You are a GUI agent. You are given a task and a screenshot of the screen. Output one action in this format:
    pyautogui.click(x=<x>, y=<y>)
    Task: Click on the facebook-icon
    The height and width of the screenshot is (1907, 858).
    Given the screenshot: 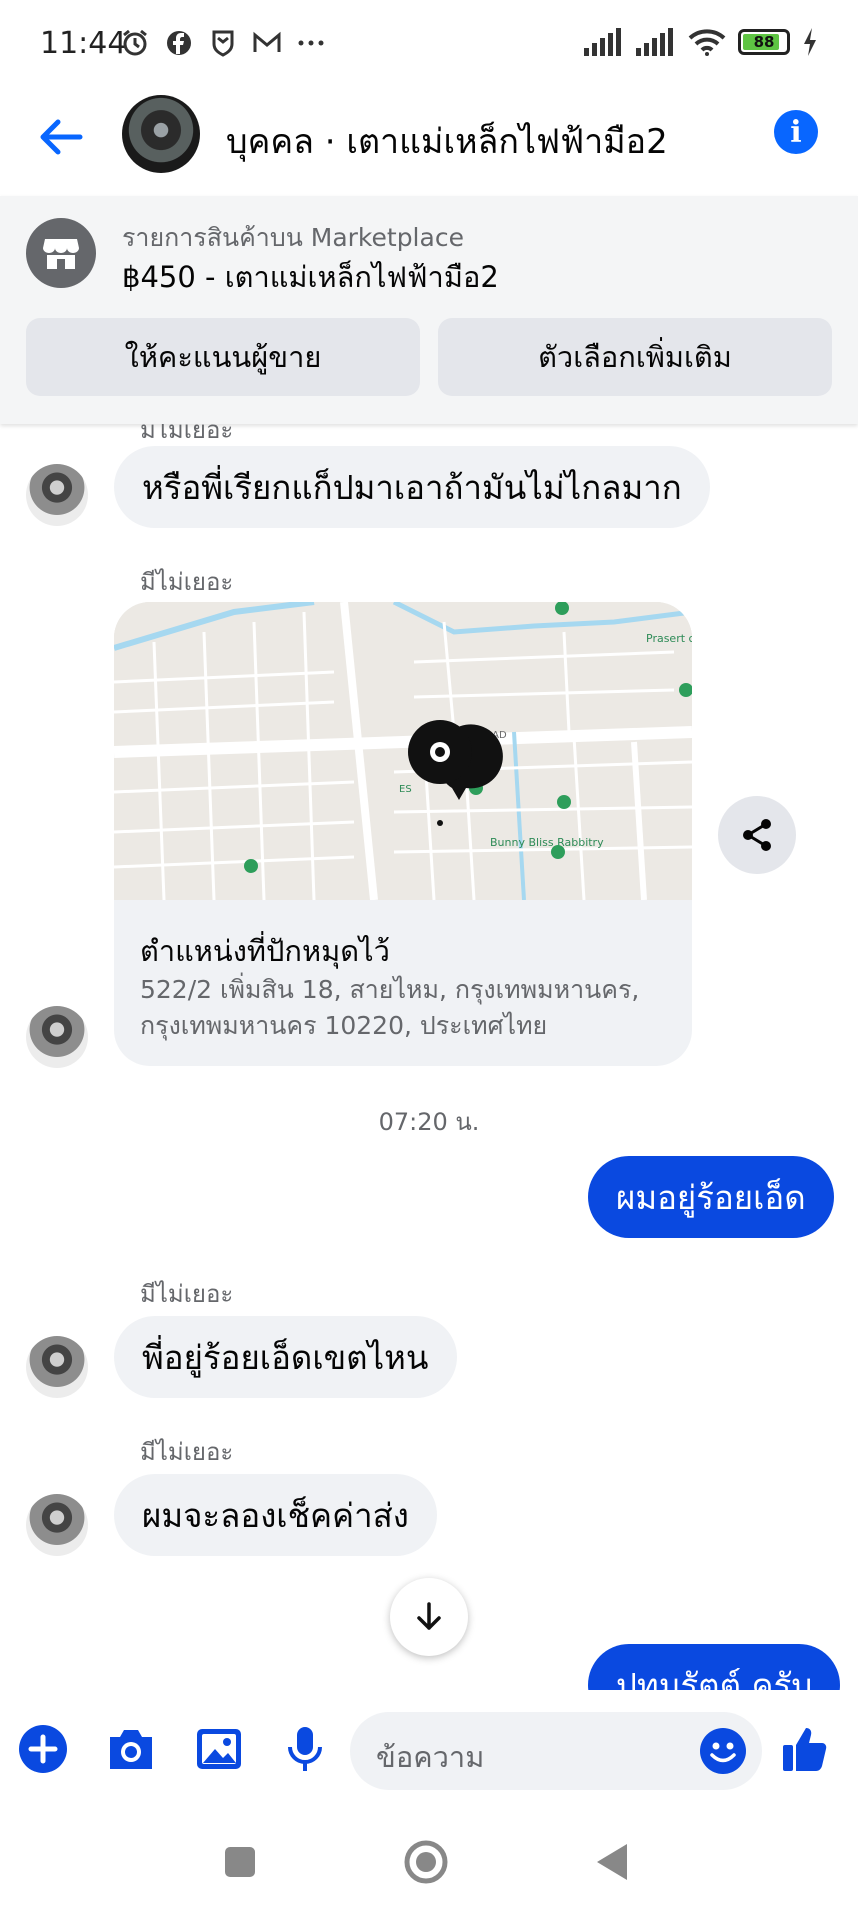 What is the action you would take?
    pyautogui.click(x=179, y=43)
    